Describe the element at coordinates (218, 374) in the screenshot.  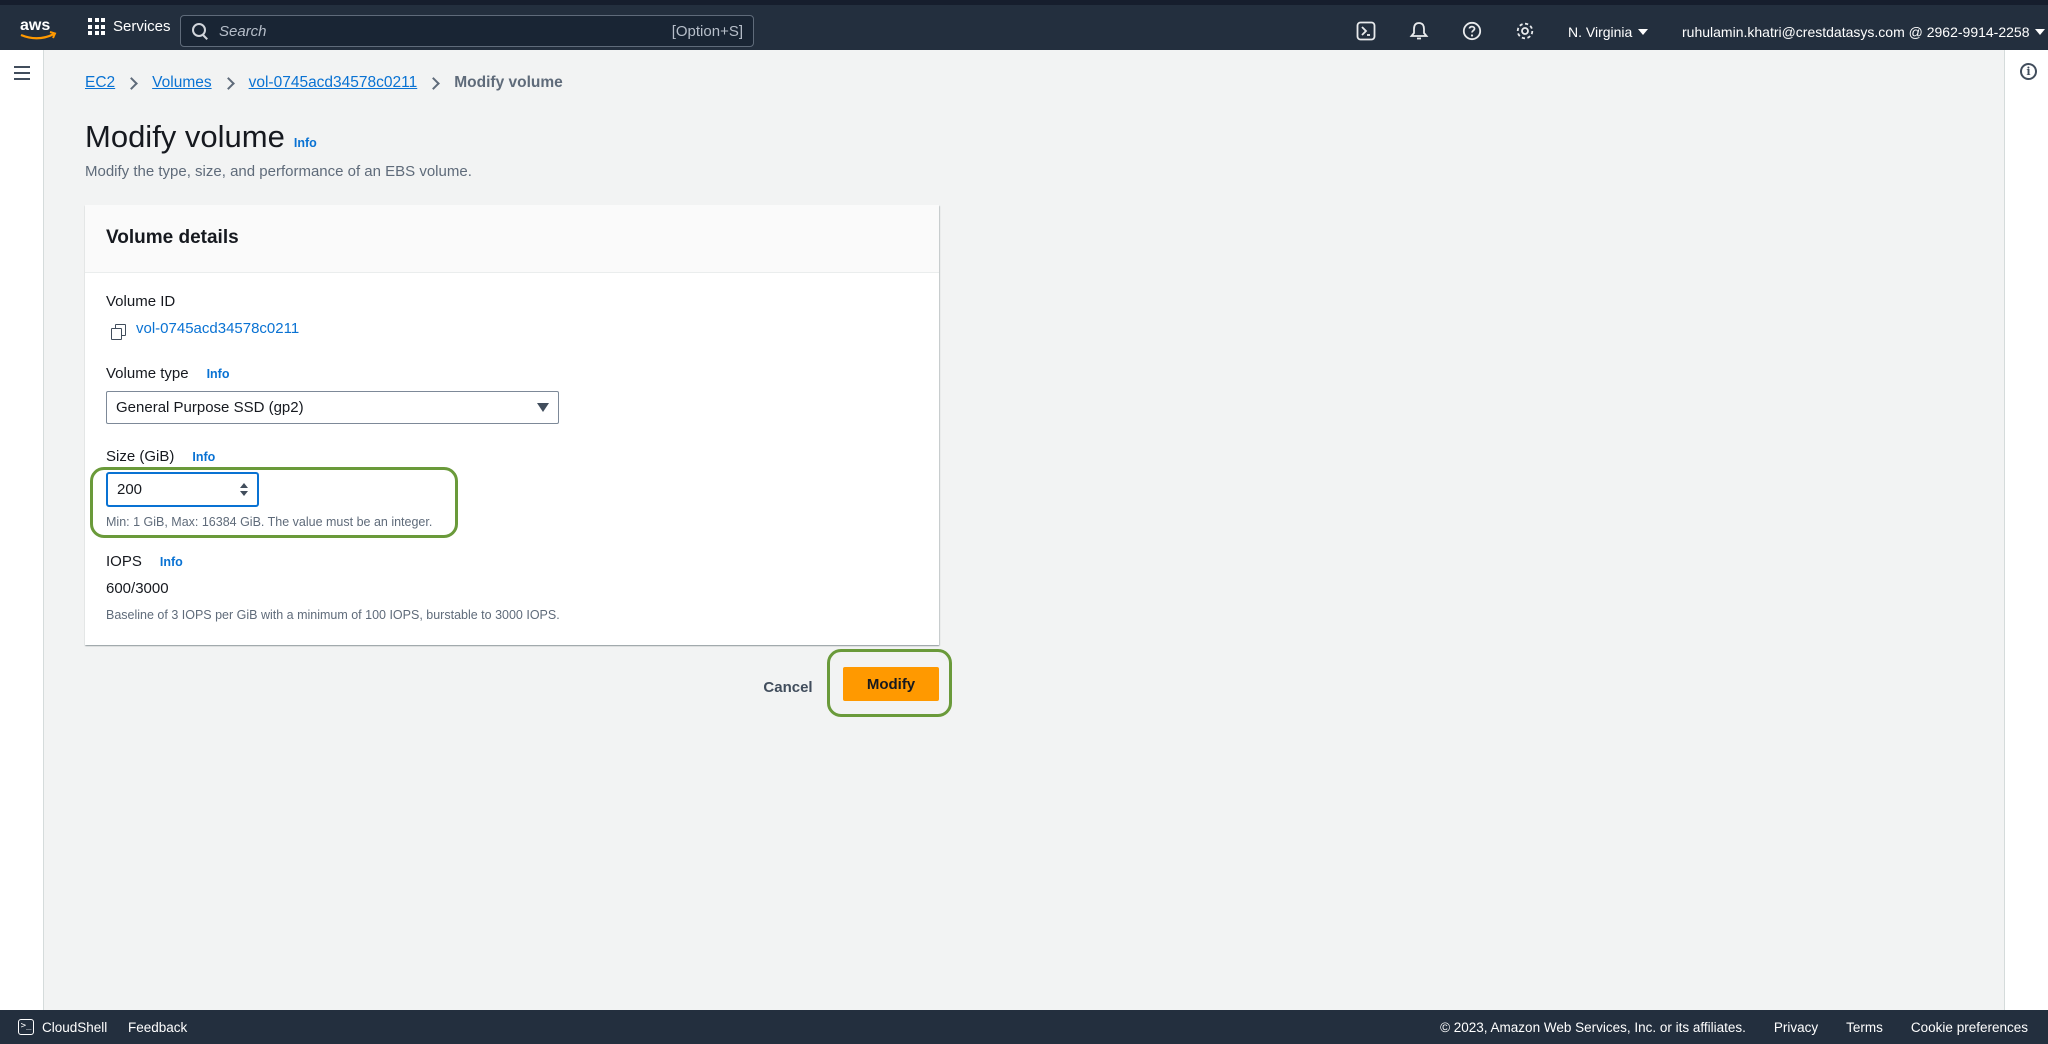
I see `volume-type-info-link: Info` at that location.